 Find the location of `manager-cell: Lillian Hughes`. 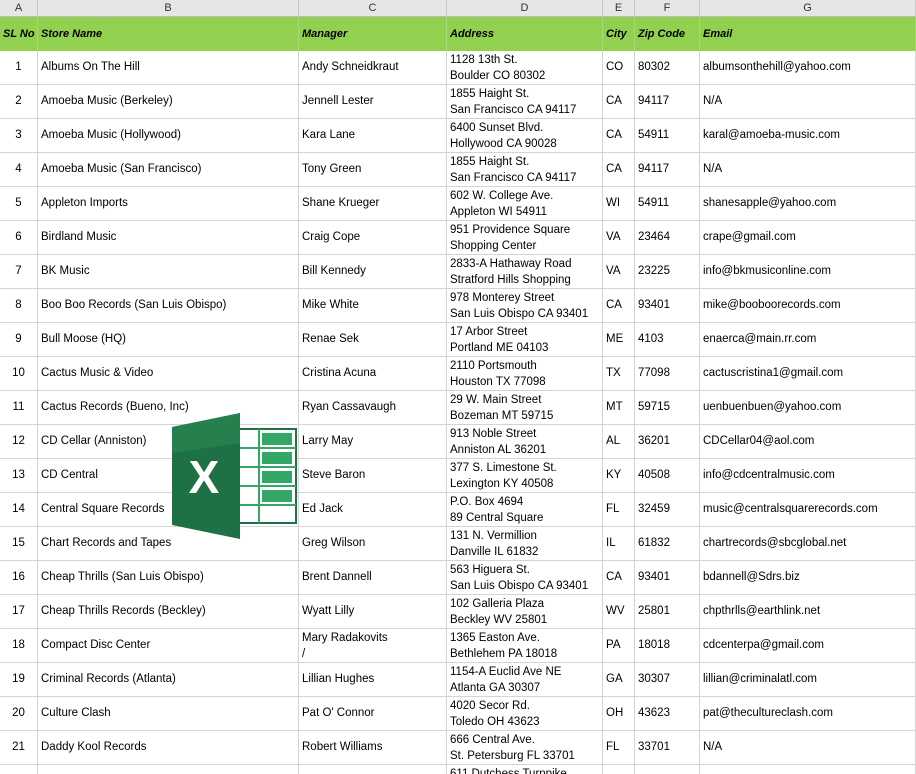

manager-cell: Lillian Hughes is located at coordinates (373, 679).